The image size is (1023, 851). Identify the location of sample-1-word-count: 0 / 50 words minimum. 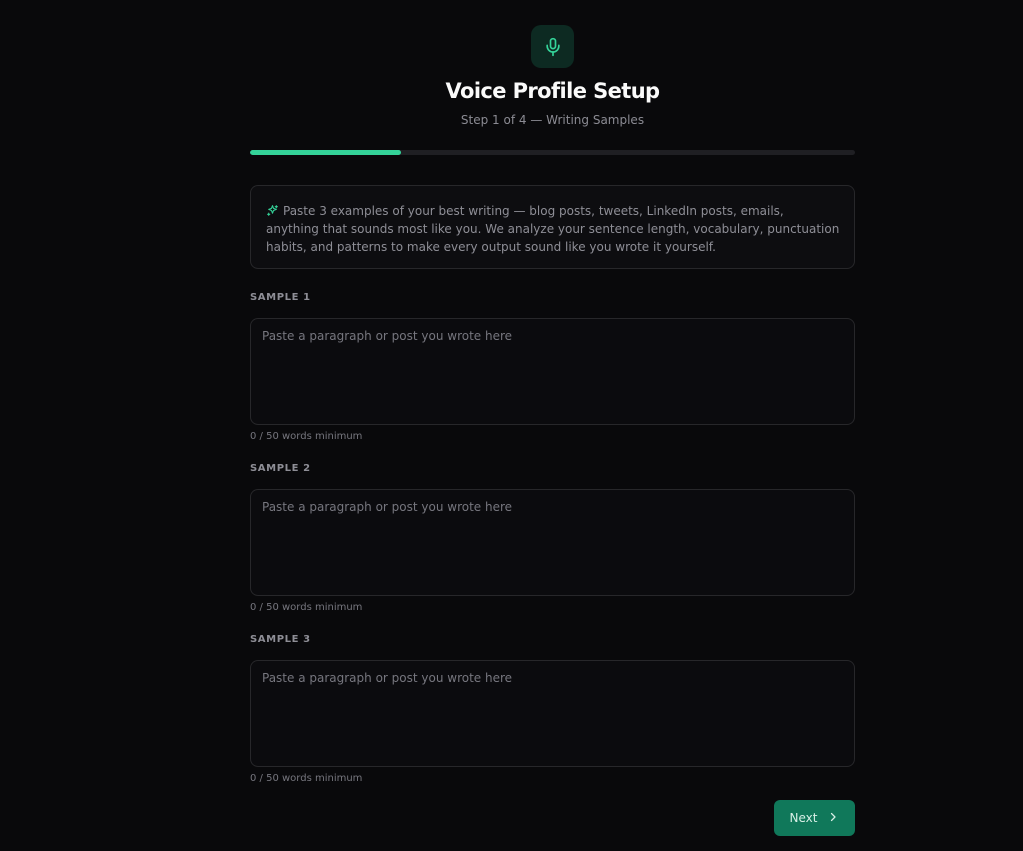
(306, 436).